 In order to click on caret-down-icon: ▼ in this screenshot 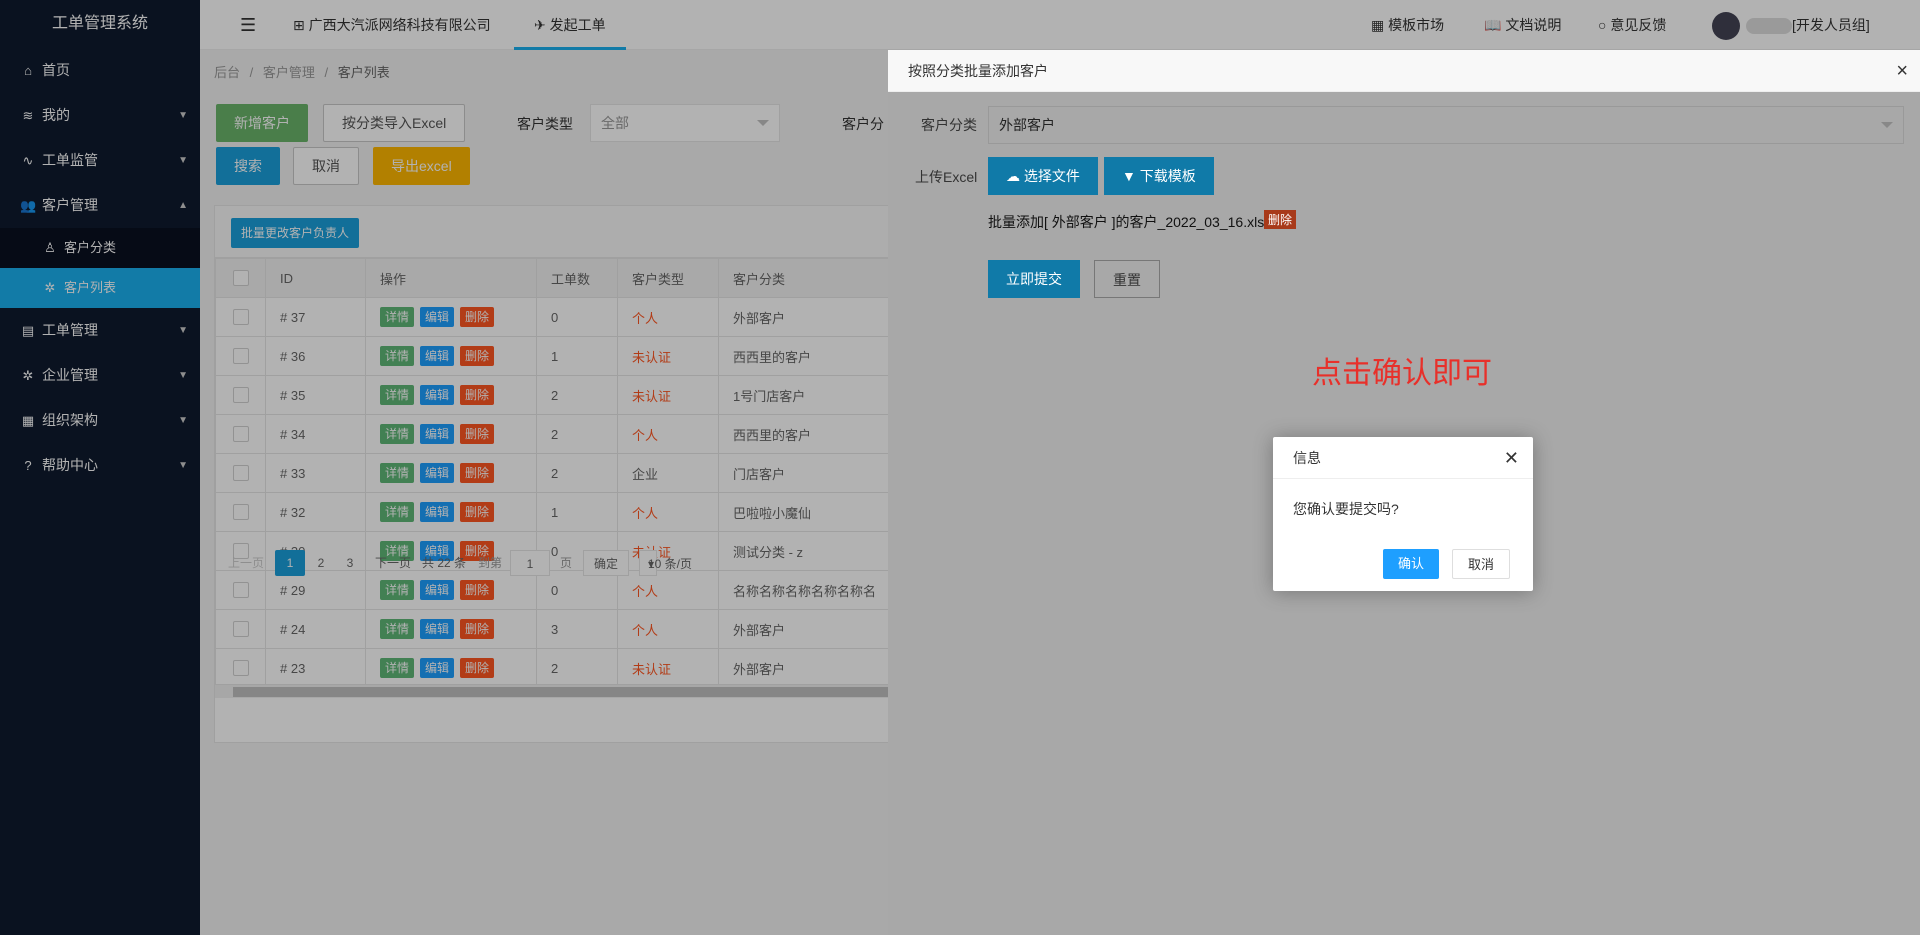, I will do `click(1131, 176)`.